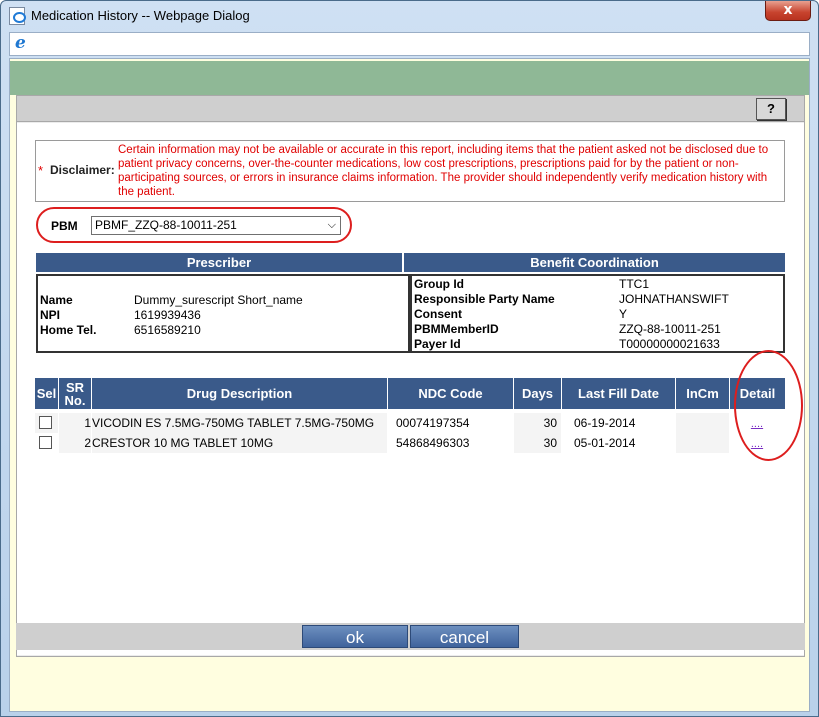 The image size is (819, 717). I want to click on ie-icon: e, so click(20, 43).